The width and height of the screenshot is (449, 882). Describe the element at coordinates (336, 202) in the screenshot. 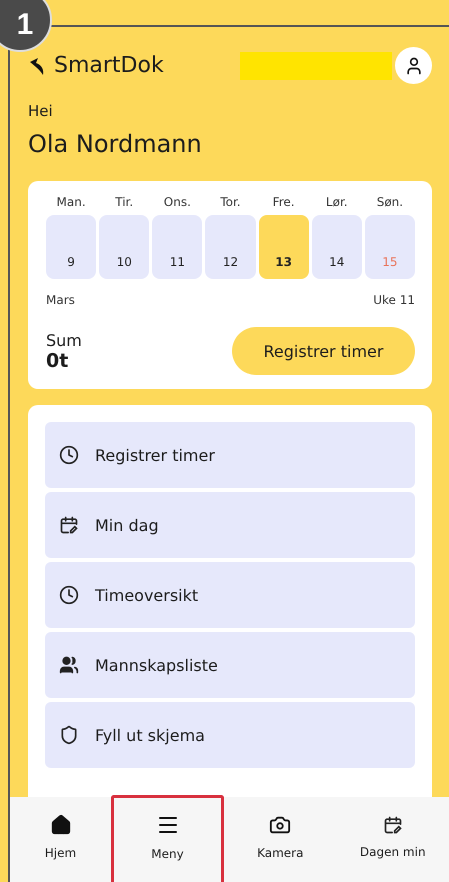

I see `weekday-label: Lør.` at that location.